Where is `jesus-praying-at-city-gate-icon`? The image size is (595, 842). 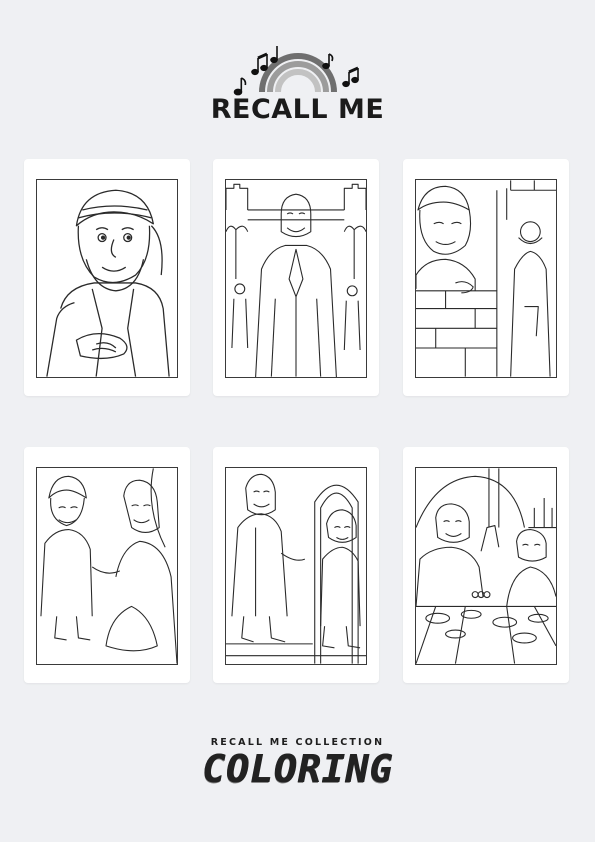
jesus-praying-at-city-gate-icon is located at coordinates (296, 280).